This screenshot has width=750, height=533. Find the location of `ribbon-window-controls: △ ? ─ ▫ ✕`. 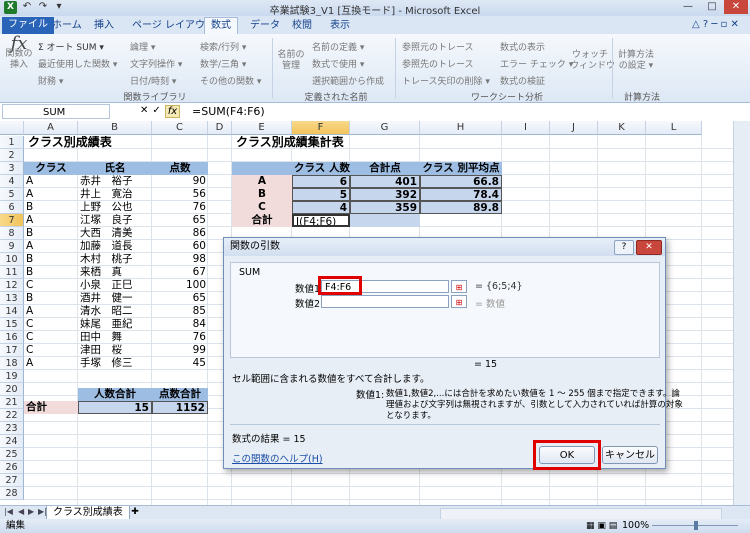

ribbon-window-controls: △ ? ─ ▫ ✕ is located at coordinates (715, 24).